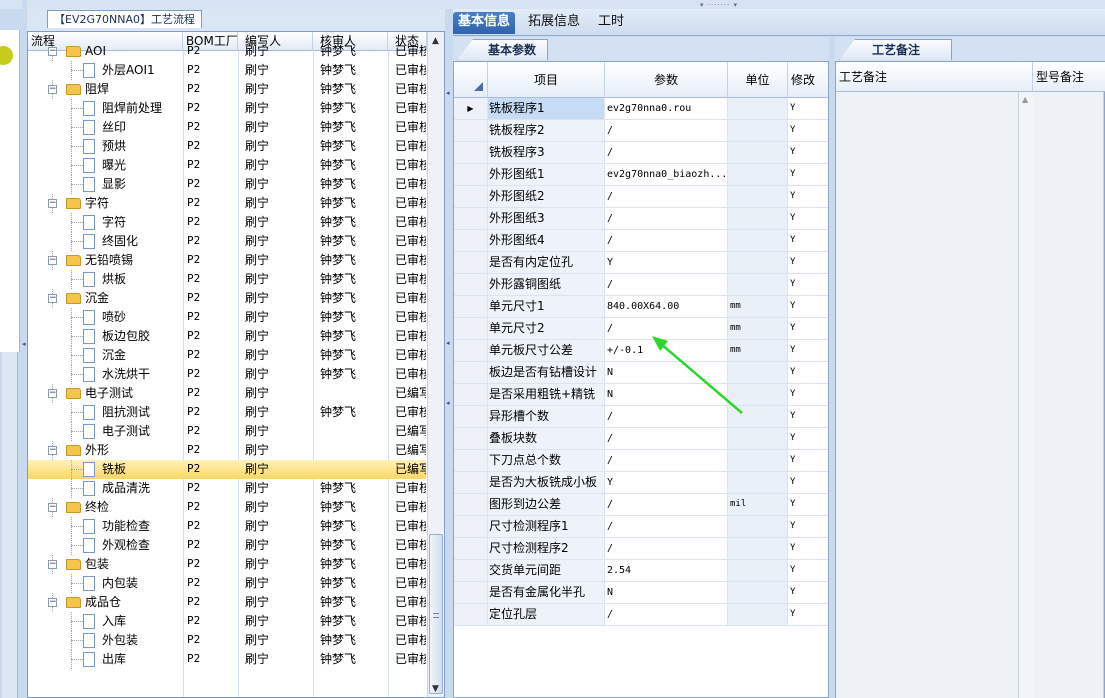  I want to click on process-grid-scrollbar: ▲ ▼, so click(435, 364).